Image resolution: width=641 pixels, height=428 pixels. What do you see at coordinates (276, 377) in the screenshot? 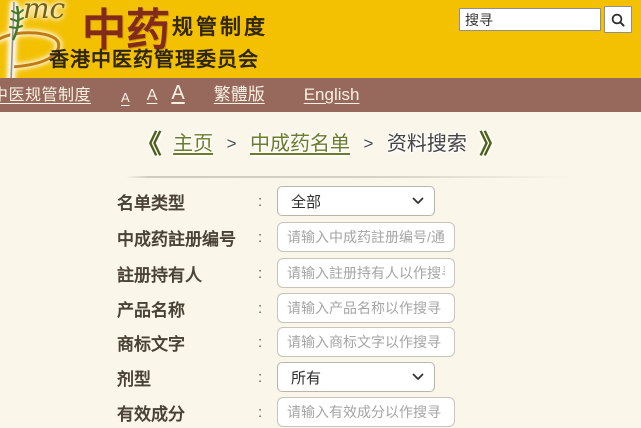
I see `form-row-dosage-form: 剂型 : 所有` at bounding box center [276, 377].